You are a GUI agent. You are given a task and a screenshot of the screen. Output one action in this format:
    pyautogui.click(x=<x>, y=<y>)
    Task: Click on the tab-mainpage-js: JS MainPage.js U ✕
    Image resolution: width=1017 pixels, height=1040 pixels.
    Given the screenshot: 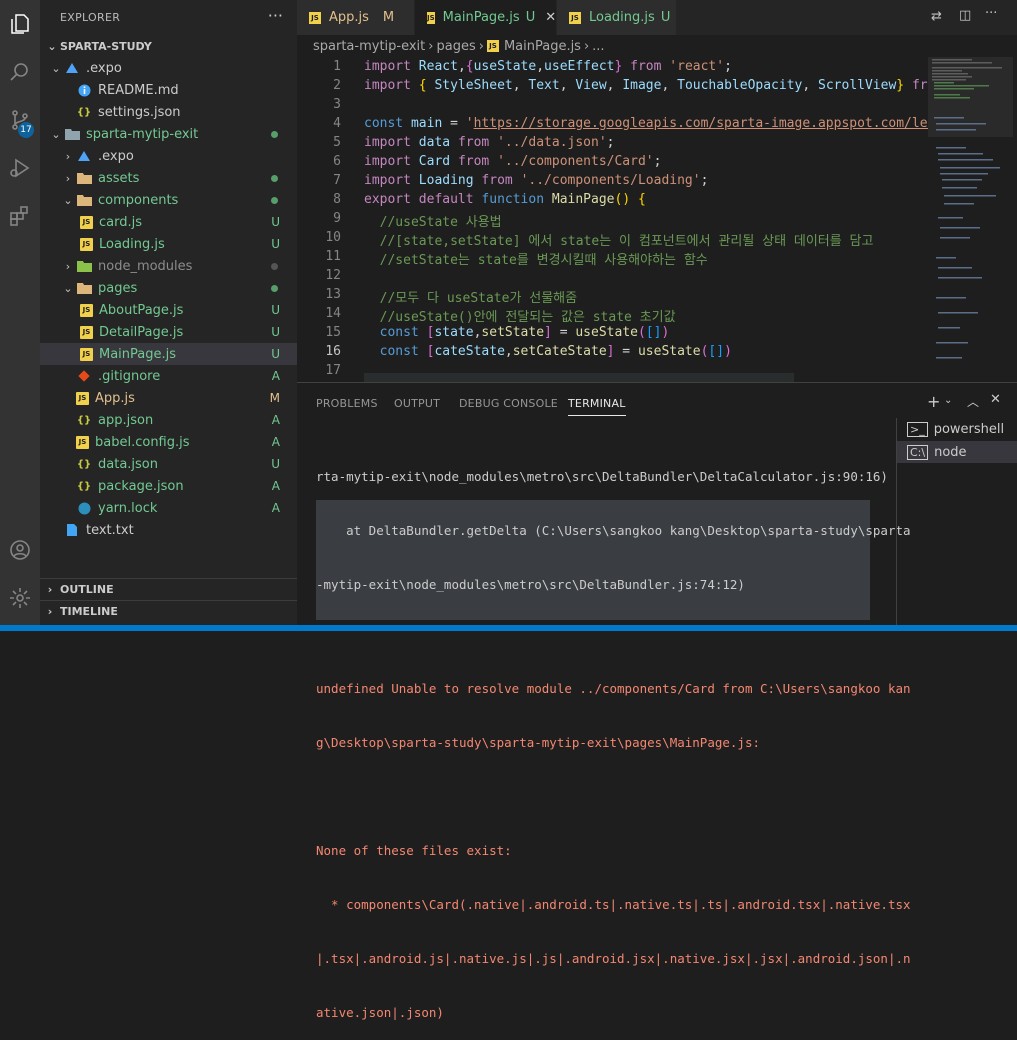 What is the action you would take?
    pyautogui.click(x=486, y=17)
    